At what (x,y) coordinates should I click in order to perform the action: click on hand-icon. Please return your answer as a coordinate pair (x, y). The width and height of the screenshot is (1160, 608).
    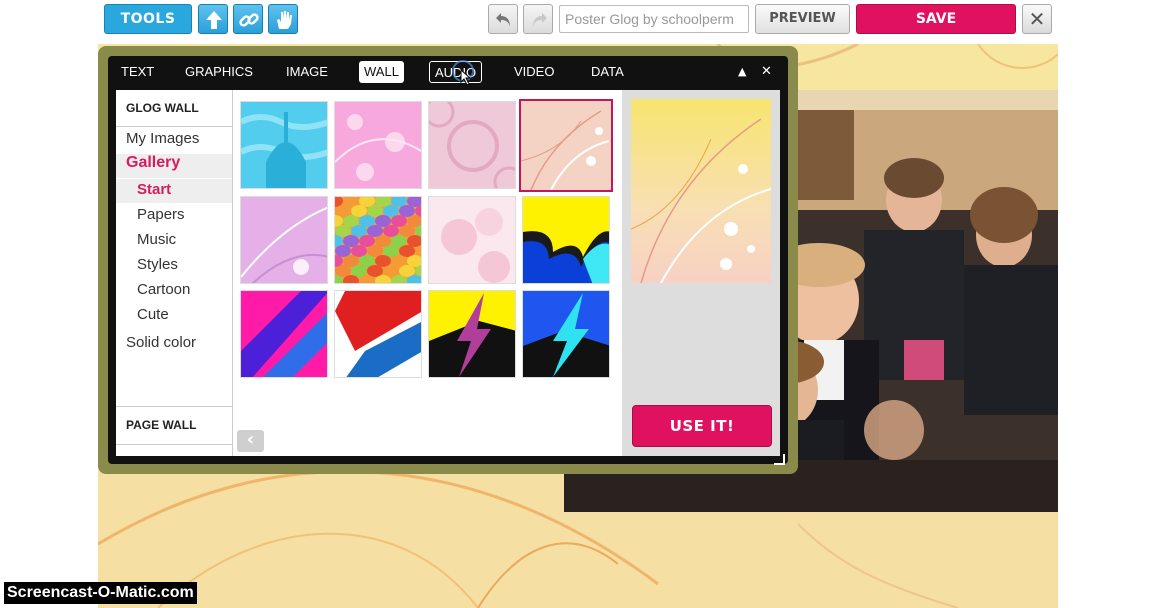
    Looking at the image, I should click on (283, 19).